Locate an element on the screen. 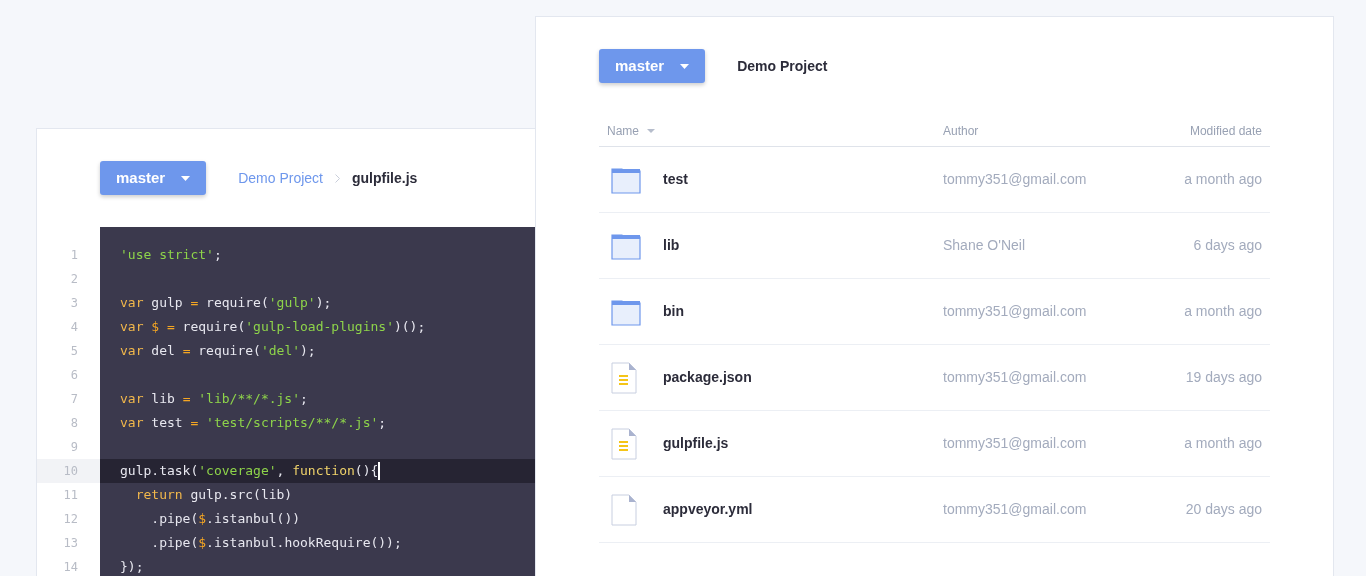  project-title: Demo Project is located at coordinates (782, 66).